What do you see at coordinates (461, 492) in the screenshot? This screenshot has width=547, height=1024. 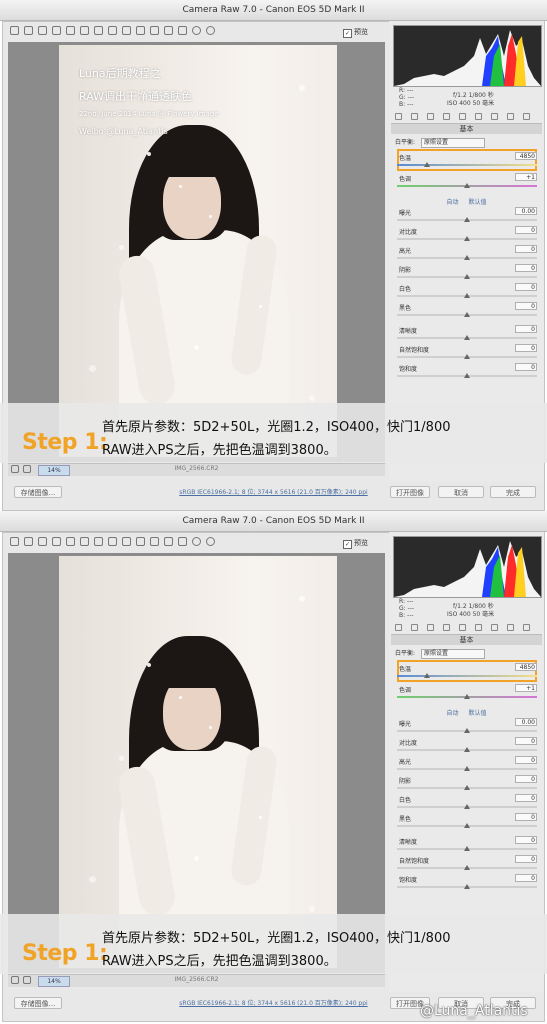 I see `cancel-button: 取消` at bounding box center [461, 492].